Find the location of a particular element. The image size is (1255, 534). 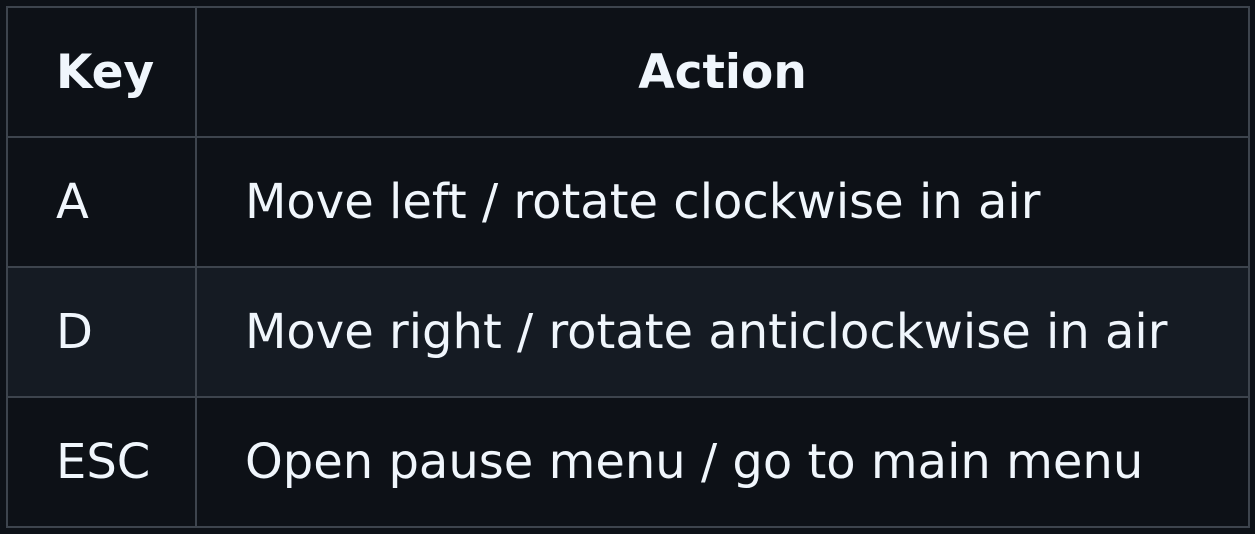

key-cell: ESC is located at coordinates (101, 462).